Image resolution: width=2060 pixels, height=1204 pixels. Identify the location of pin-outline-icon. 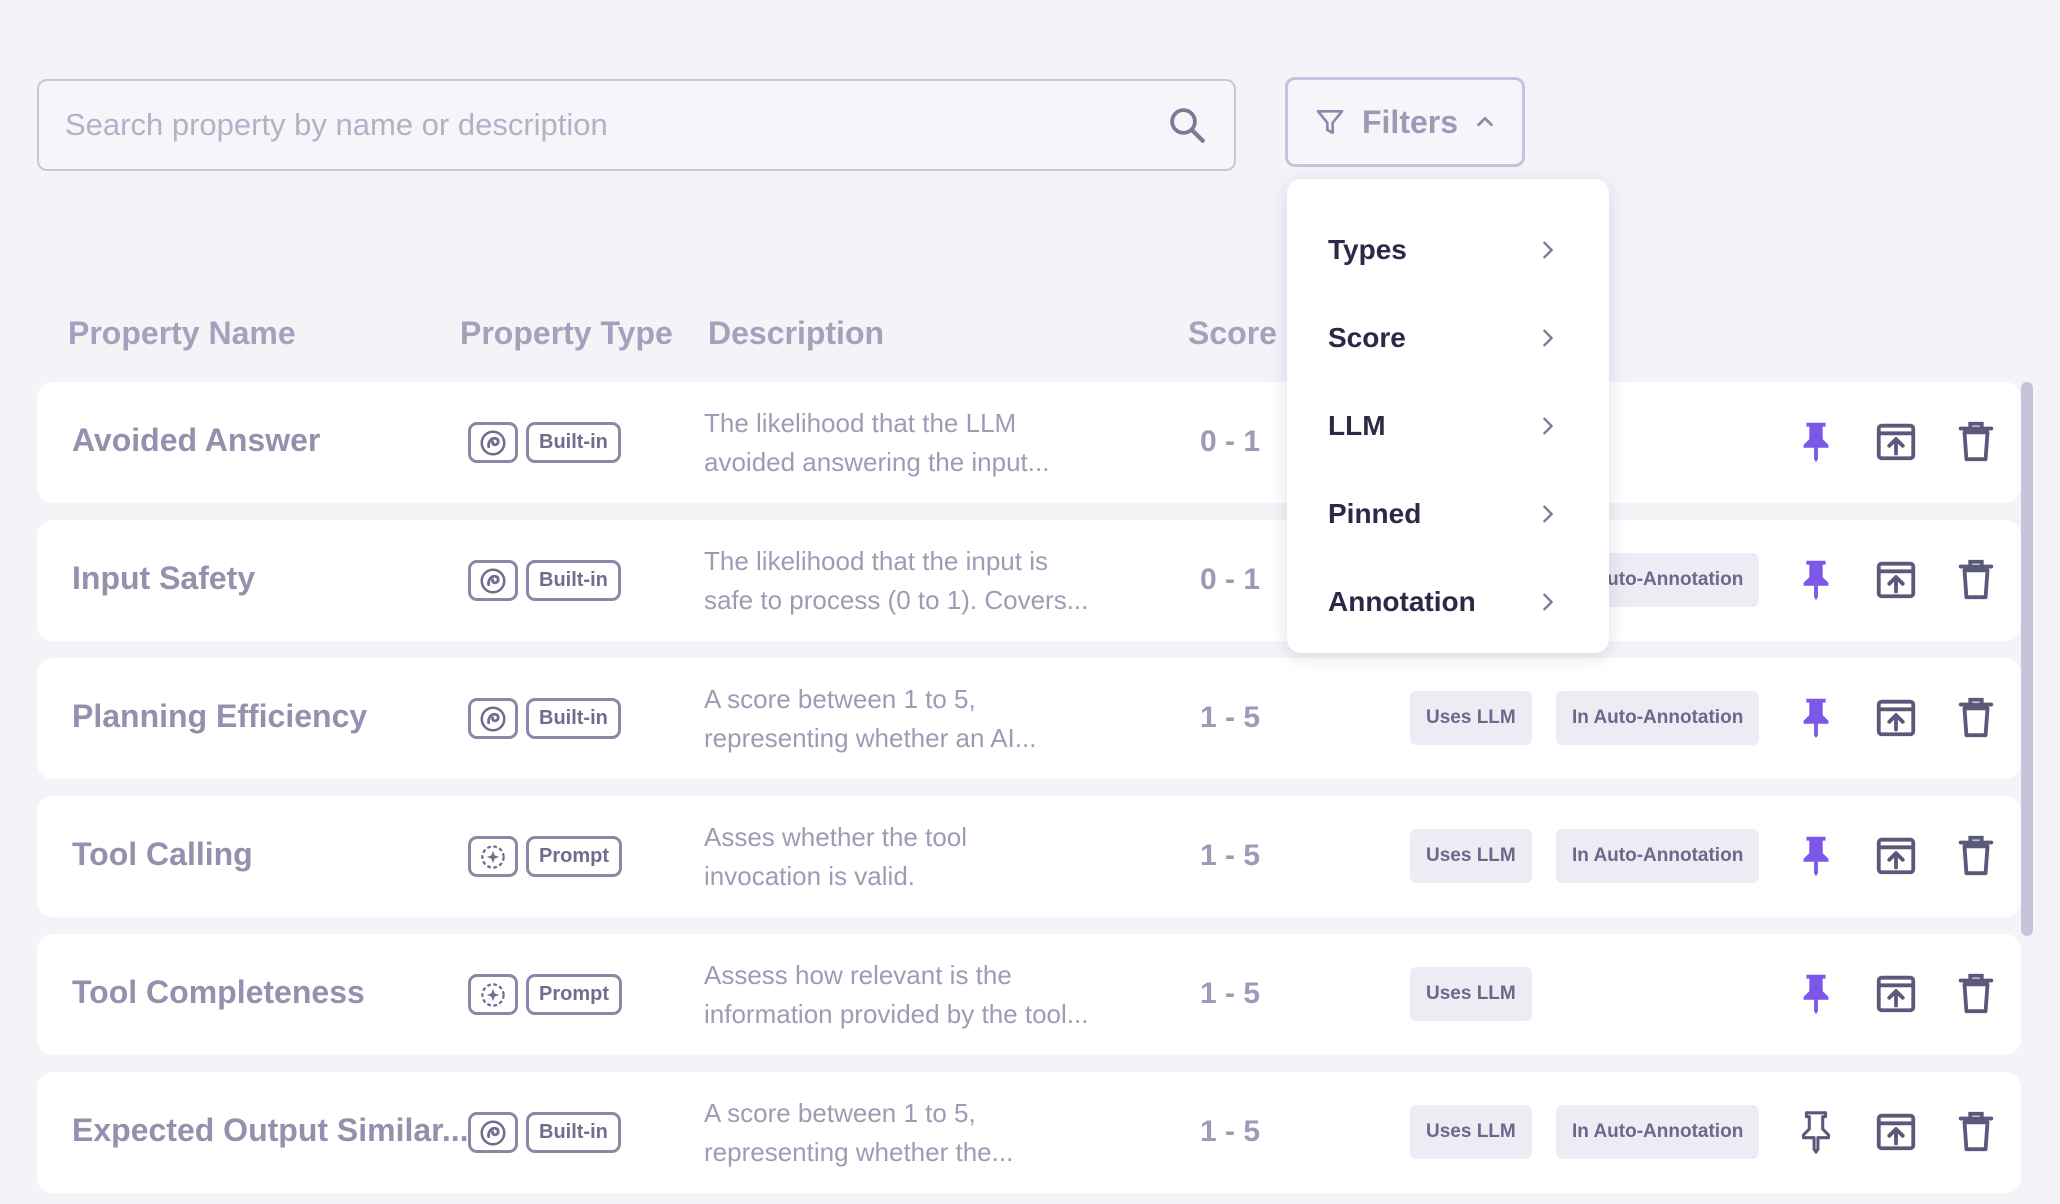
(1816, 1131).